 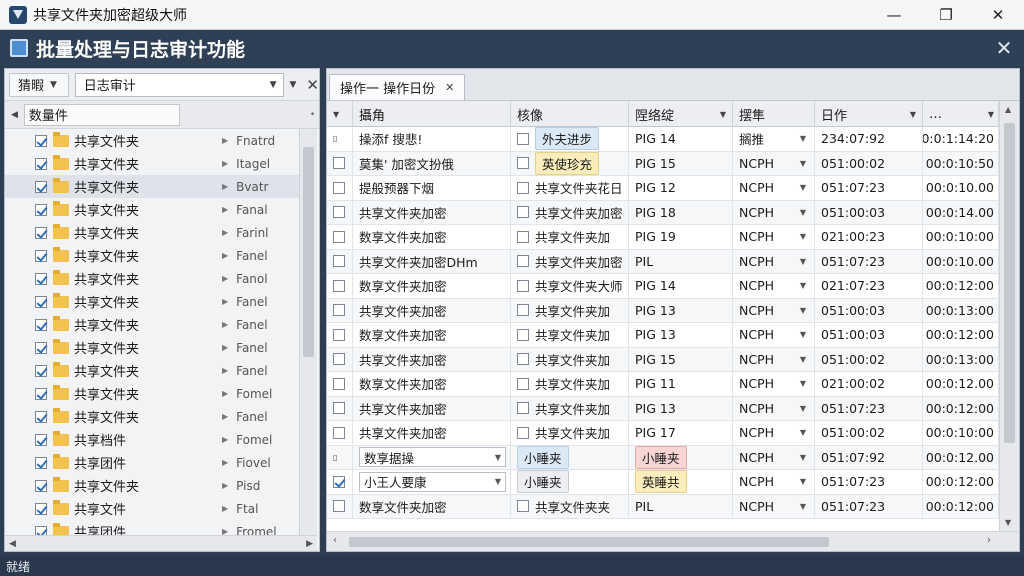 What do you see at coordinates (998, 15) in the screenshot?
I see `close-window-button: ✕` at bounding box center [998, 15].